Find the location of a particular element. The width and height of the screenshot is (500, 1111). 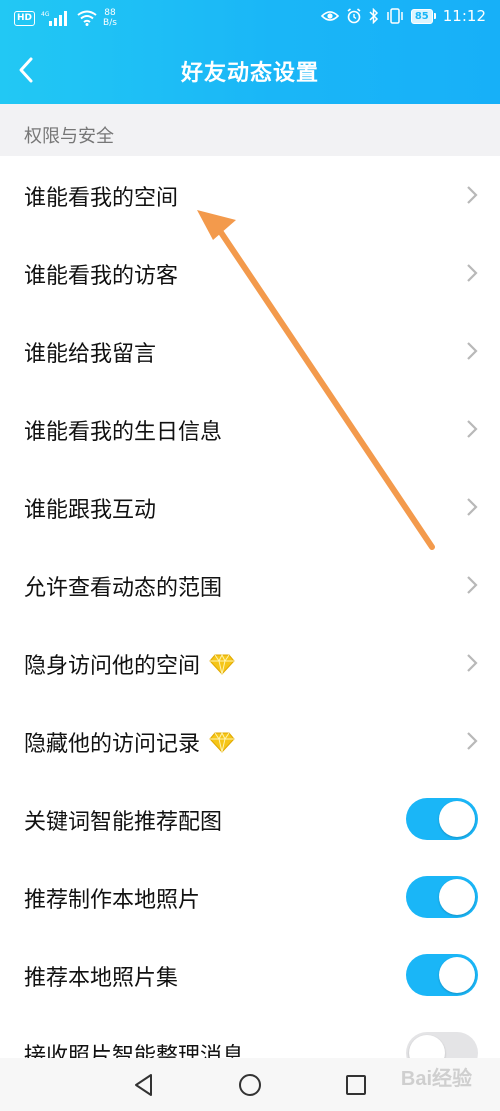

nav-home-icon is located at coordinates (250, 1085).